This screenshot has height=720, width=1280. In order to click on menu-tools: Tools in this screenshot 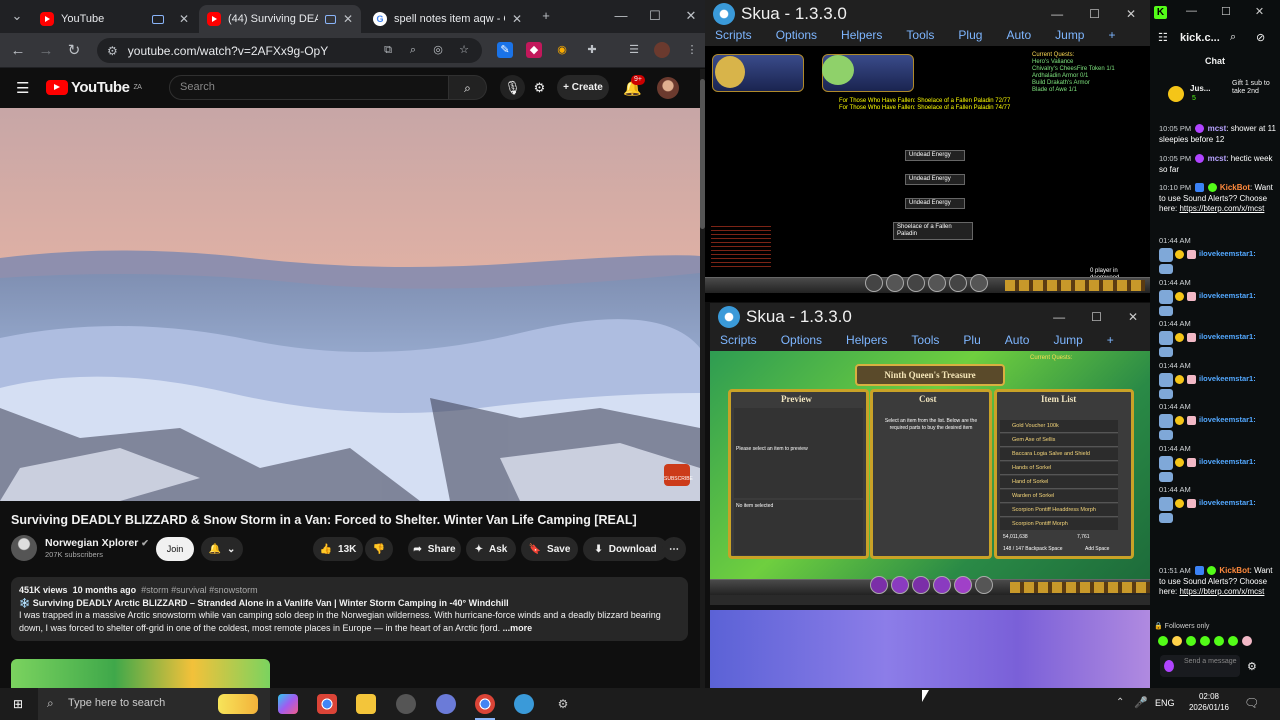, I will do `click(920, 37)`.